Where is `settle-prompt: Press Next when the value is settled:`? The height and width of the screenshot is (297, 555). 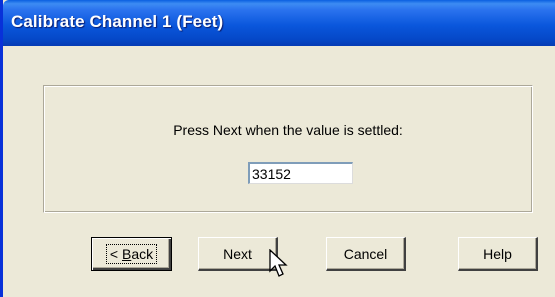 settle-prompt: Press Next when the value is settled: is located at coordinates (288, 130).